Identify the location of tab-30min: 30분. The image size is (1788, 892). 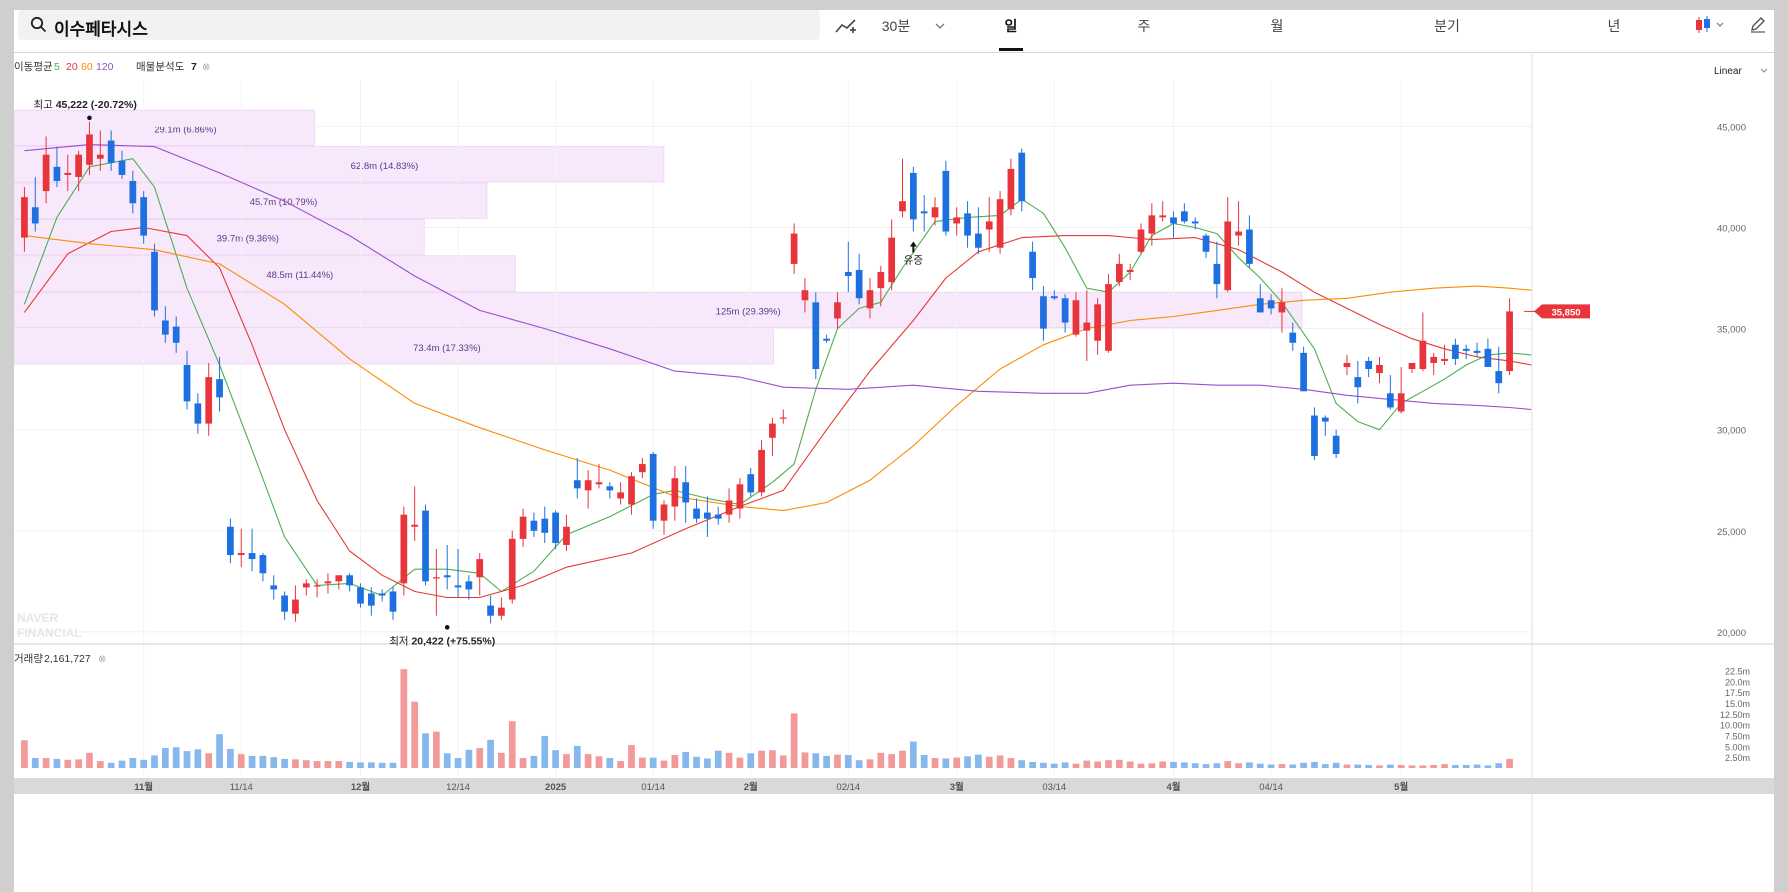
(896, 26).